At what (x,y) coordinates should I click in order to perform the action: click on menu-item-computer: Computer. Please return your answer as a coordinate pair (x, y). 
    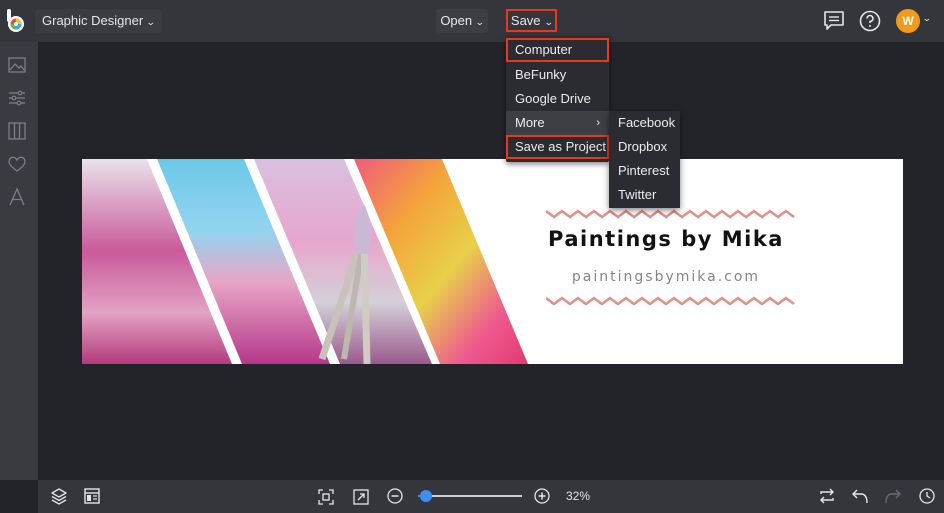
    Looking at the image, I should click on (557, 50).